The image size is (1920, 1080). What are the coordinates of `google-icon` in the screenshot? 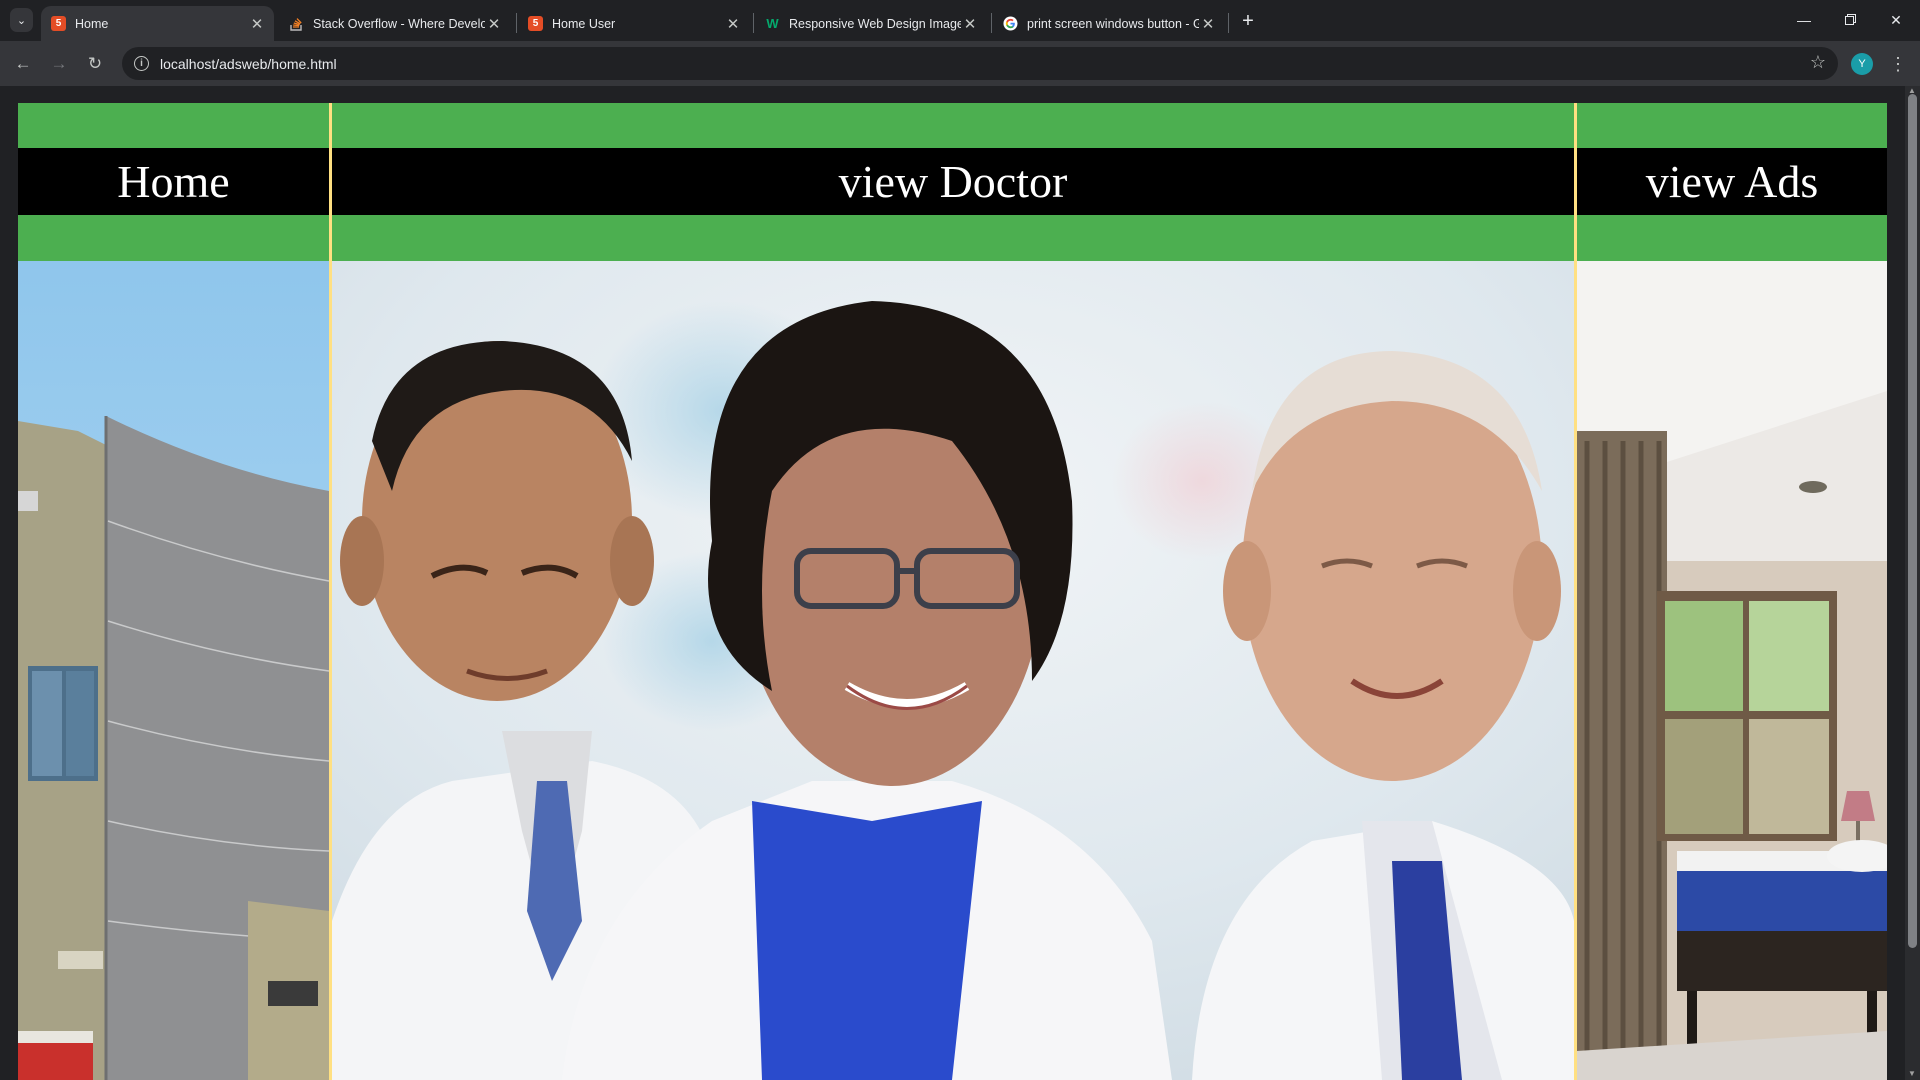 It's located at (1010, 23).